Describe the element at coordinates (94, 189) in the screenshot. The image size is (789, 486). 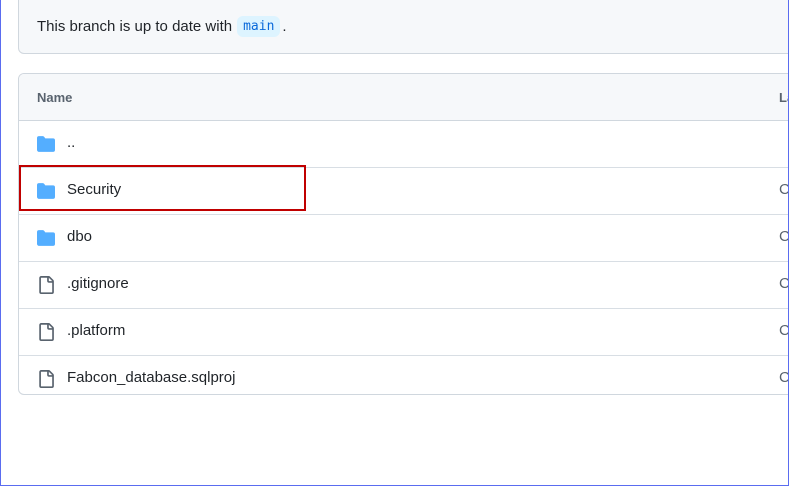
I see `file-row-name: Security` at that location.